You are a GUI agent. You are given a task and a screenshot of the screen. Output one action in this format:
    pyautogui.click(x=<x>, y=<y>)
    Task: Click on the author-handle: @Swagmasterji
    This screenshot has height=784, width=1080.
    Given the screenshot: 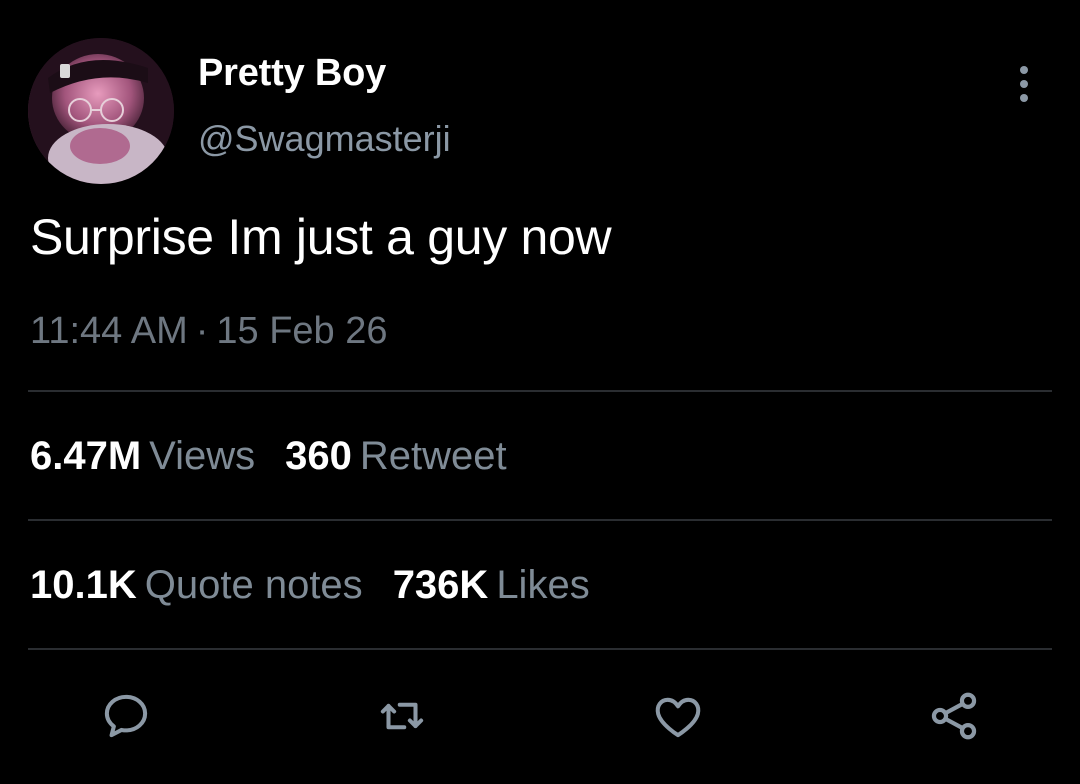 What is the action you would take?
    pyautogui.click(x=324, y=139)
    